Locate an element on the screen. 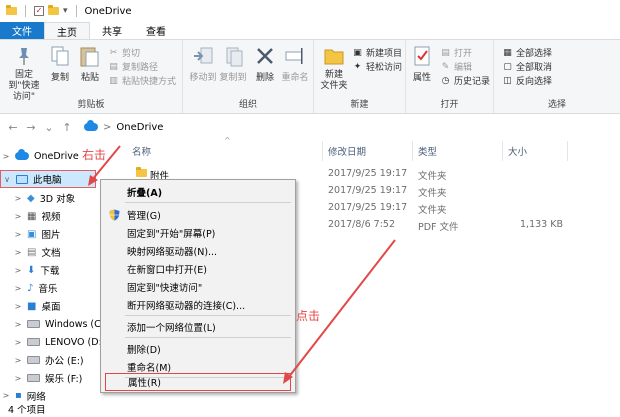  new-group: 新建 文件夹 ▣ 新建项目 ✦ 轻松访问 新建 is located at coordinates (360, 76).